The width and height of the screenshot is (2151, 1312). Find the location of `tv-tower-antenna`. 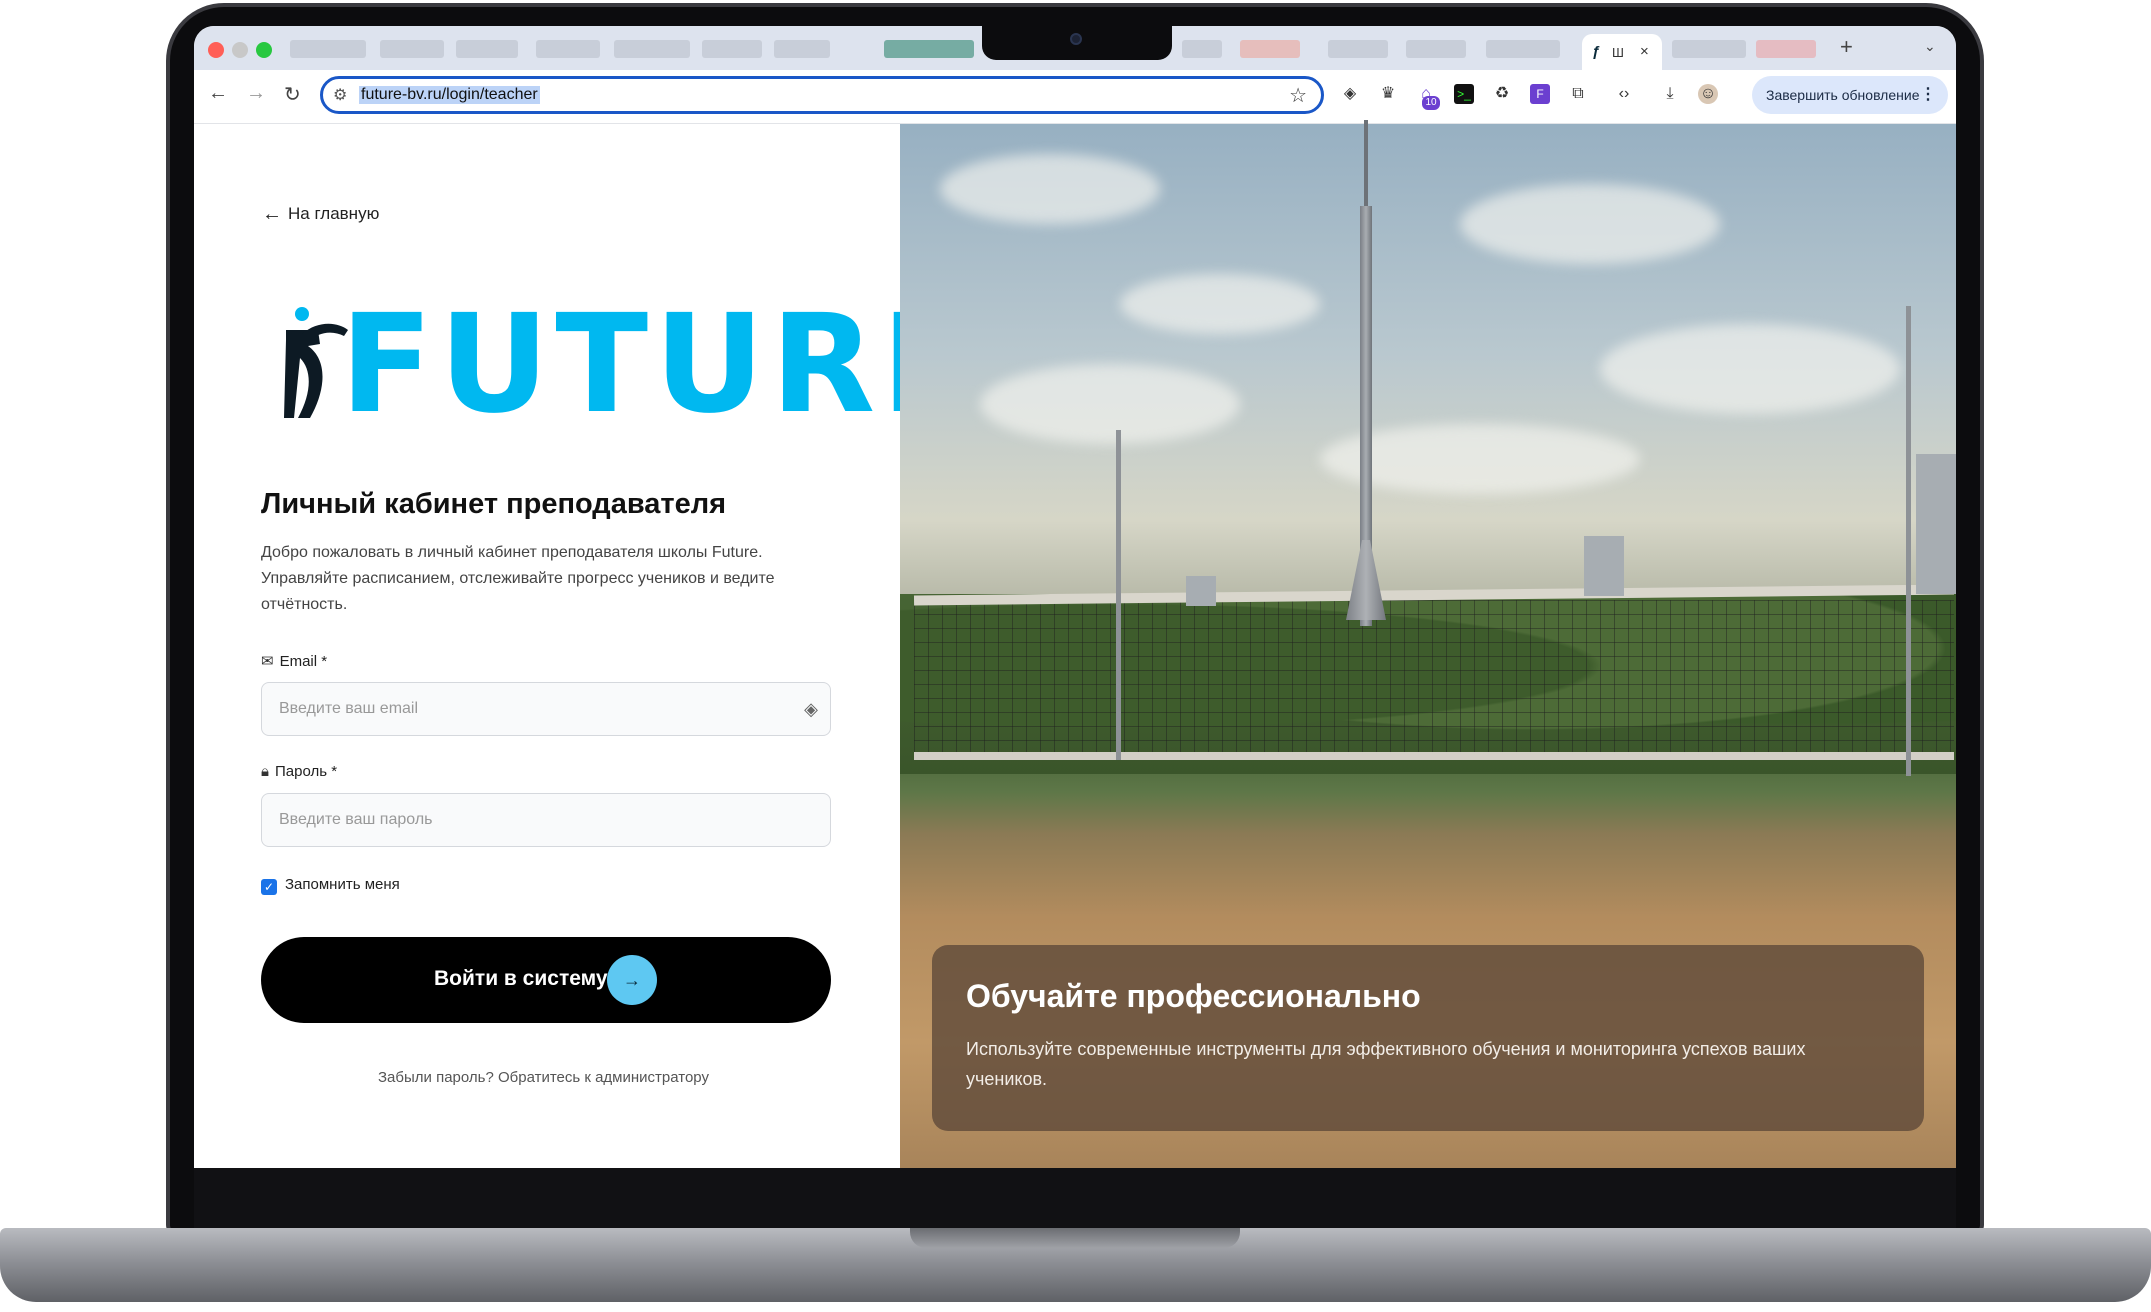

tv-tower-antenna is located at coordinates (1366, 165).